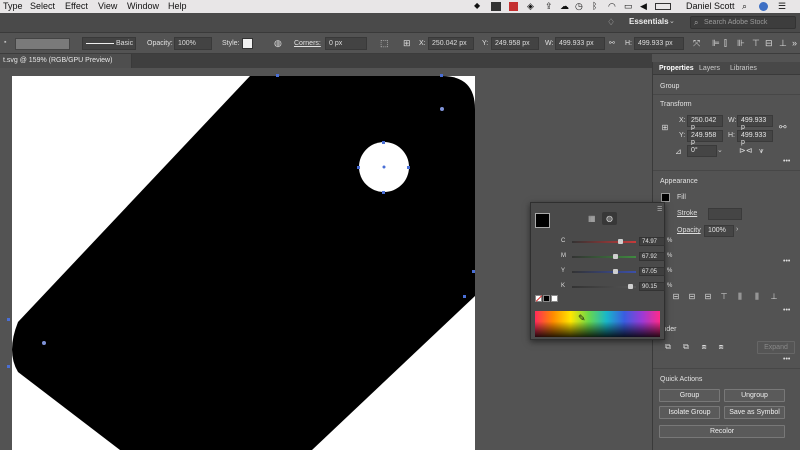 This screenshot has height=450, width=800. What do you see at coordinates (659, 43) in the screenshot?
I see `h-field: 499.933 px` at bounding box center [659, 43].